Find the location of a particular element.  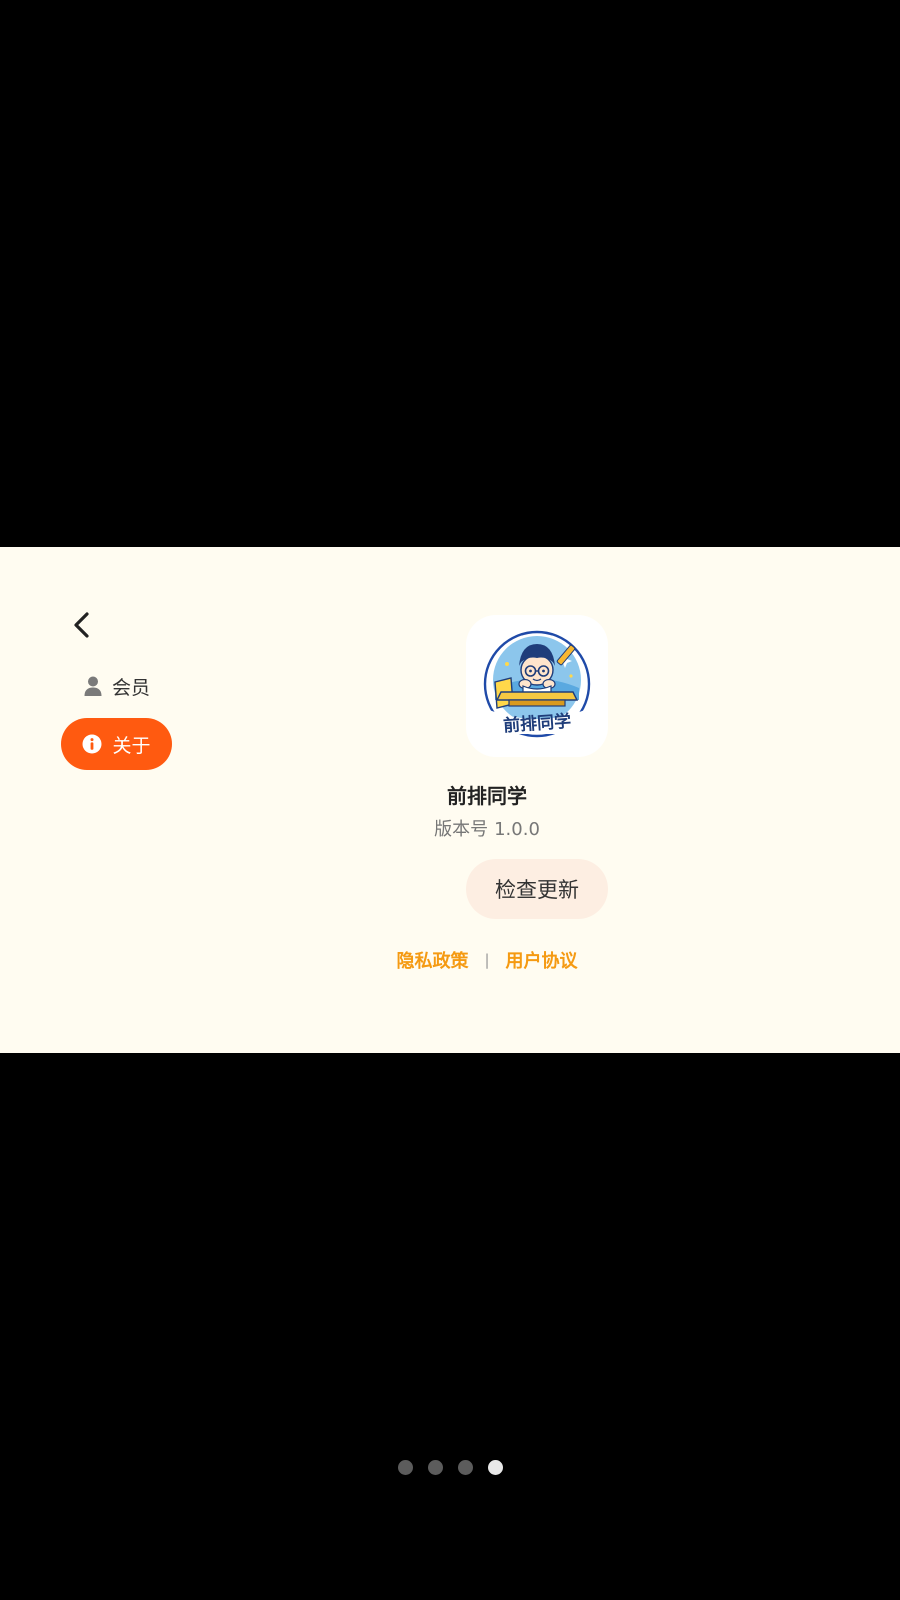

app-version: 版本号 1.0.0 is located at coordinates (450, 828).